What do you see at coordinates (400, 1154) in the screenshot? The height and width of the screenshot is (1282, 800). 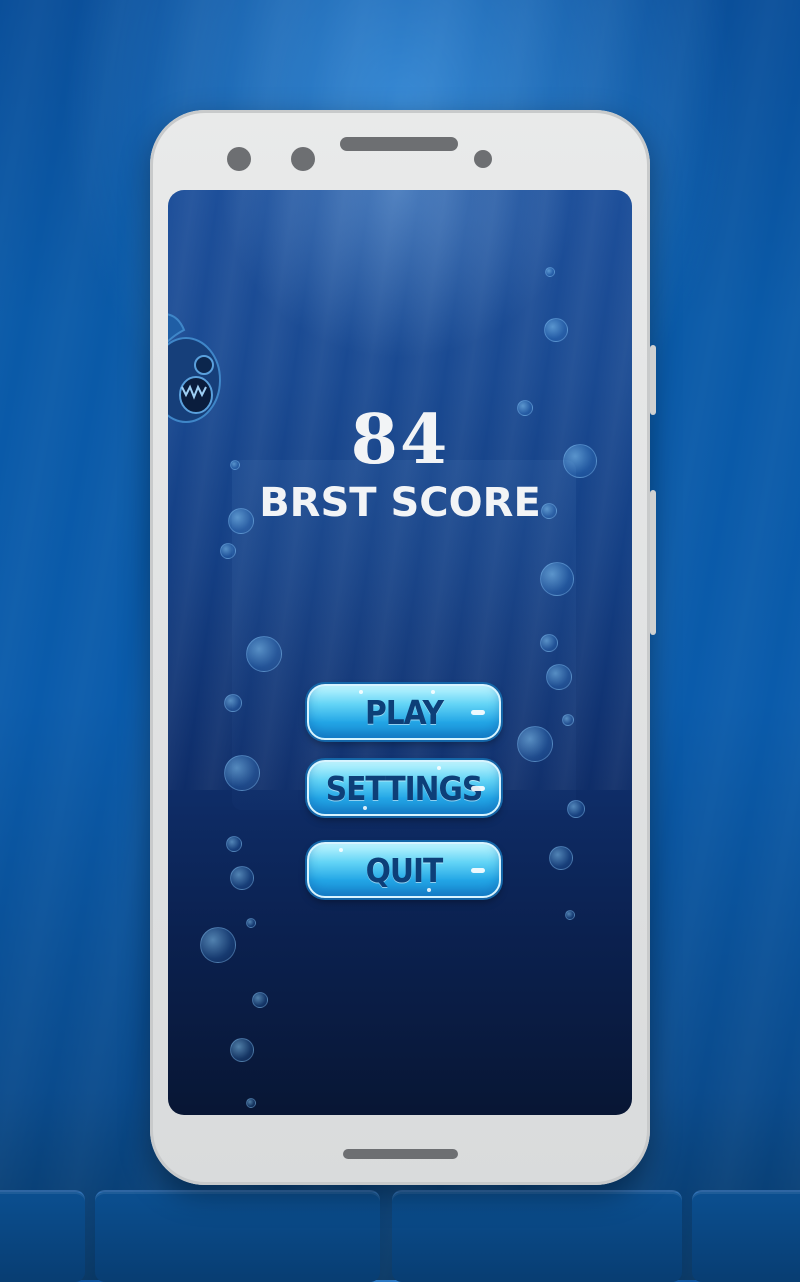 I see `home-indicator` at bounding box center [400, 1154].